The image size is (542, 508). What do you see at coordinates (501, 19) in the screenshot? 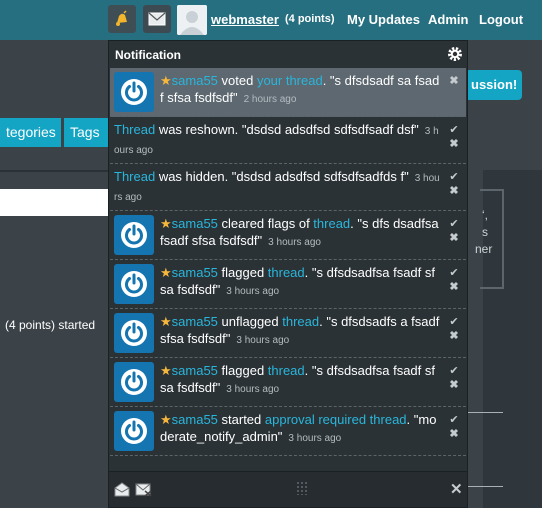
I see `logout-link: Logout` at bounding box center [501, 19].